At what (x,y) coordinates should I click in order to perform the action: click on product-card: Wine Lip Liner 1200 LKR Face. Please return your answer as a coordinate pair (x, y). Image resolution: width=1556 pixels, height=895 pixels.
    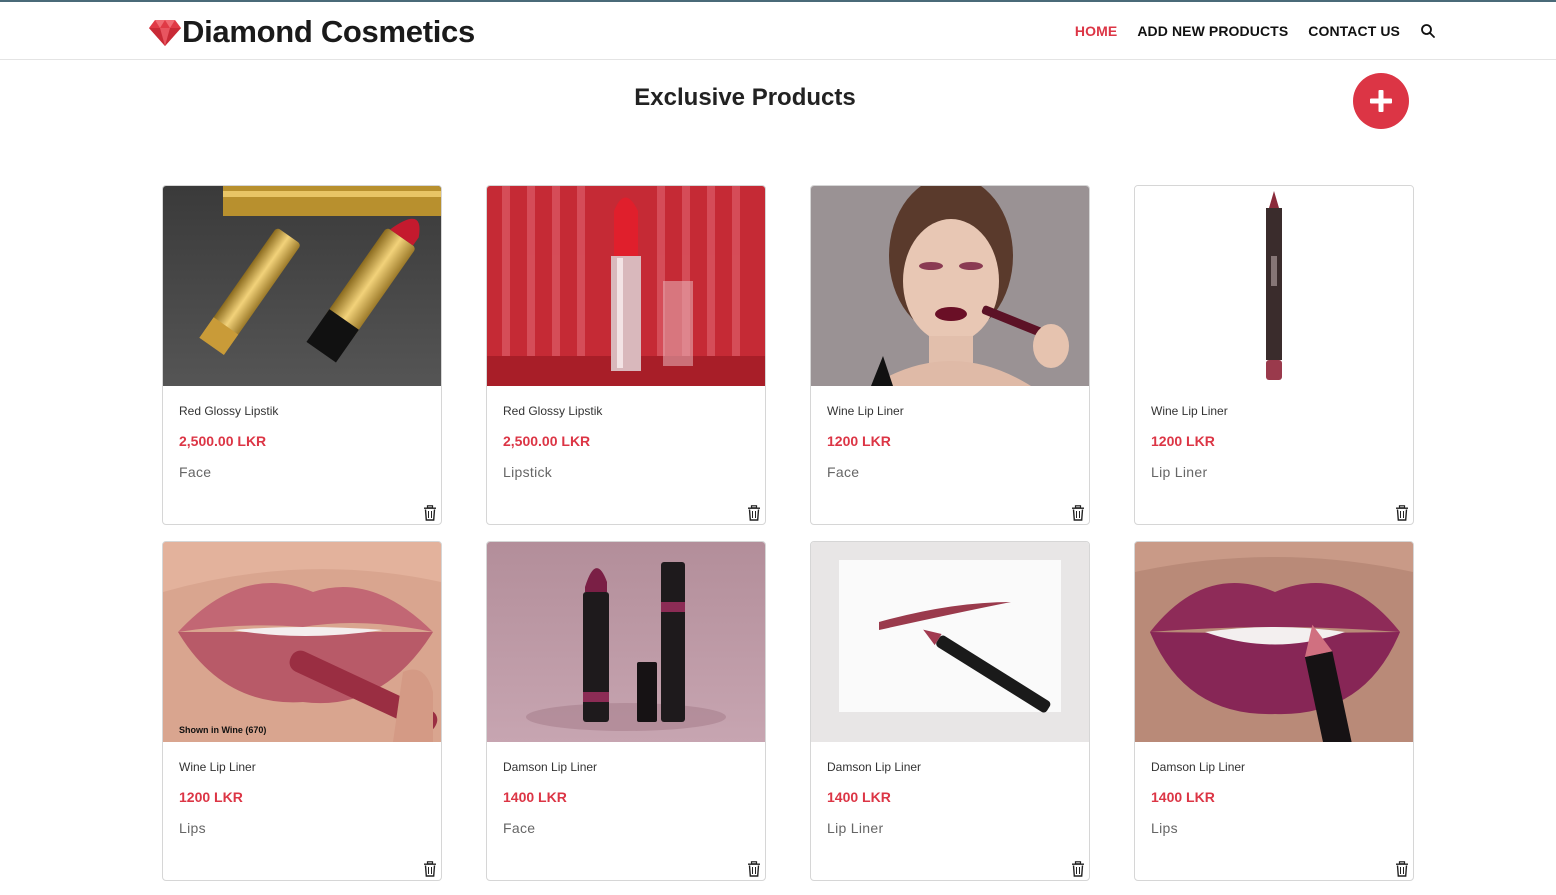
    Looking at the image, I should click on (950, 355).